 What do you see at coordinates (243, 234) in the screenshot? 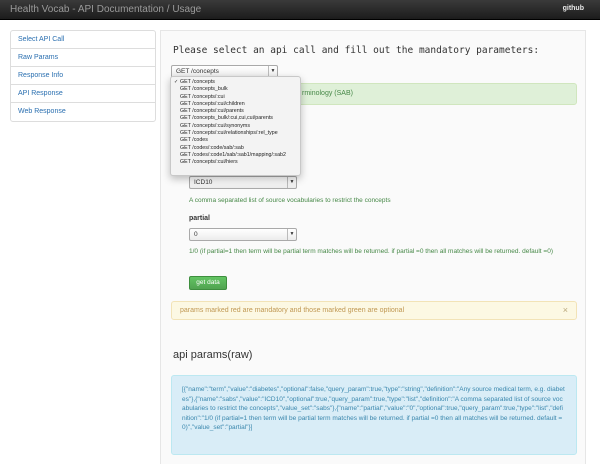
I see `partial-select: 0 ▼` at bounding box center [243, 234].